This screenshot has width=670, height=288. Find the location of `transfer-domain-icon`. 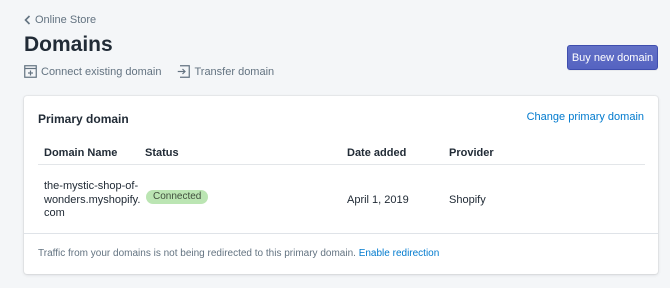

transfer-domain-icon is located at coordinates (184, 71).